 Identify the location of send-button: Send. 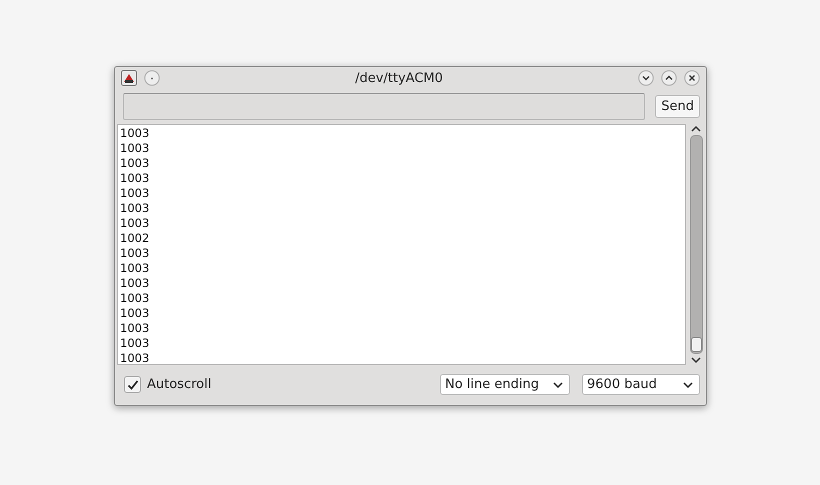
(677, 106).